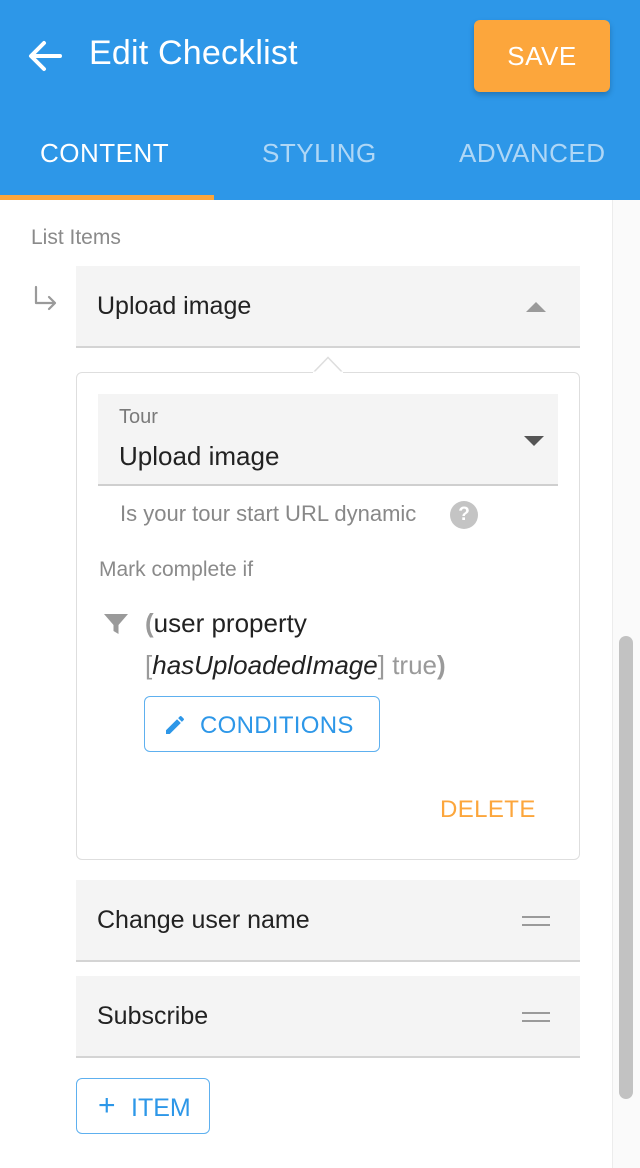 The width and height of the screenshot is (640, 1168). Describe the element at coordinates (319, 153) in the screenshot. I see `tab-styling: STYLING` at that location.